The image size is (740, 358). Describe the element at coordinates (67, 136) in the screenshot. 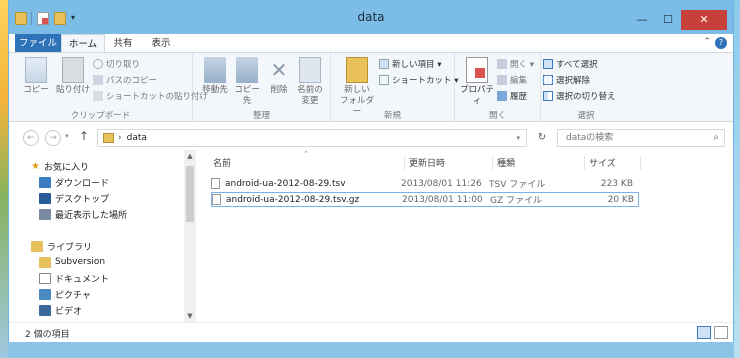

I see `recent-locations-icon: ▾` at that location.